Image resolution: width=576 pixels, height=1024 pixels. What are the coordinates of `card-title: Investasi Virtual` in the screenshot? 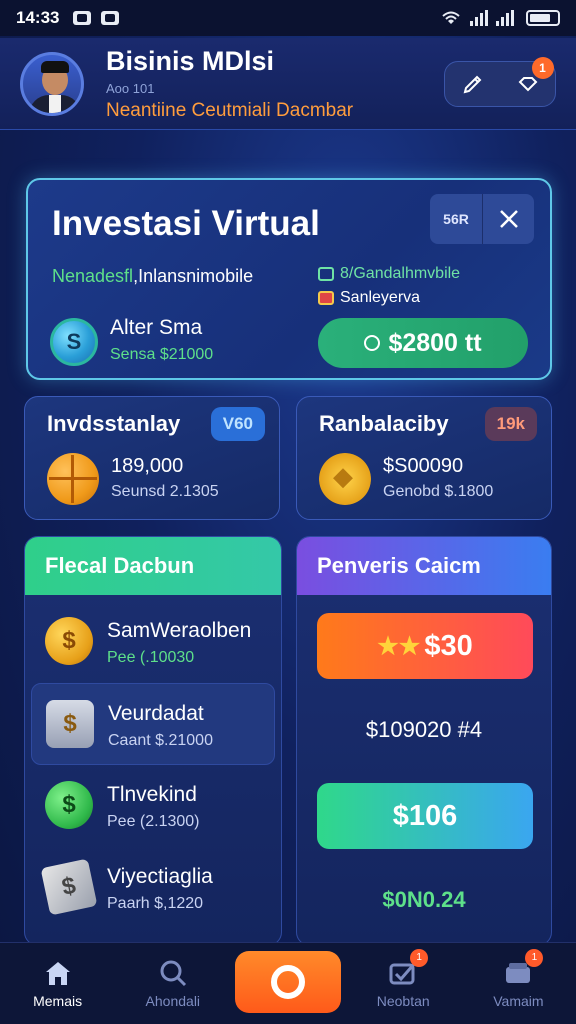 It's located at (186, 223).